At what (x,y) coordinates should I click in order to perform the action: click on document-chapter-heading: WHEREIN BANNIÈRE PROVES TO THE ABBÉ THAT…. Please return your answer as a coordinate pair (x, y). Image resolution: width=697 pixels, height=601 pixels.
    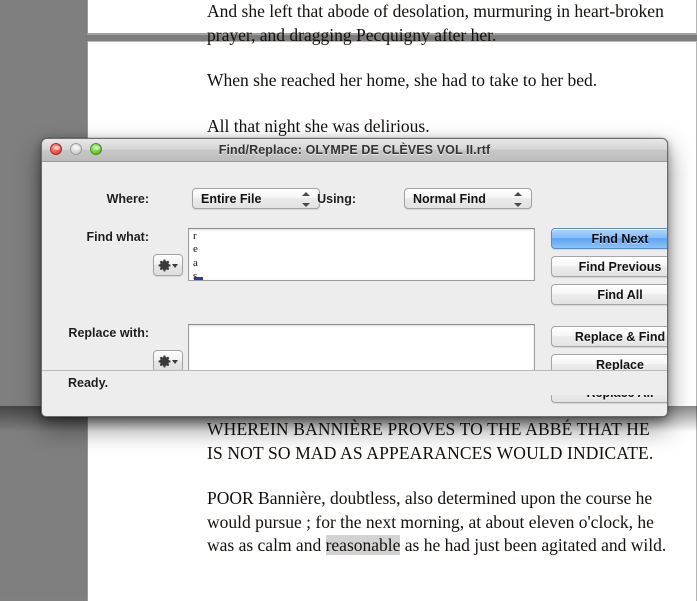
    Looking at the image, I should click on (430, 441).